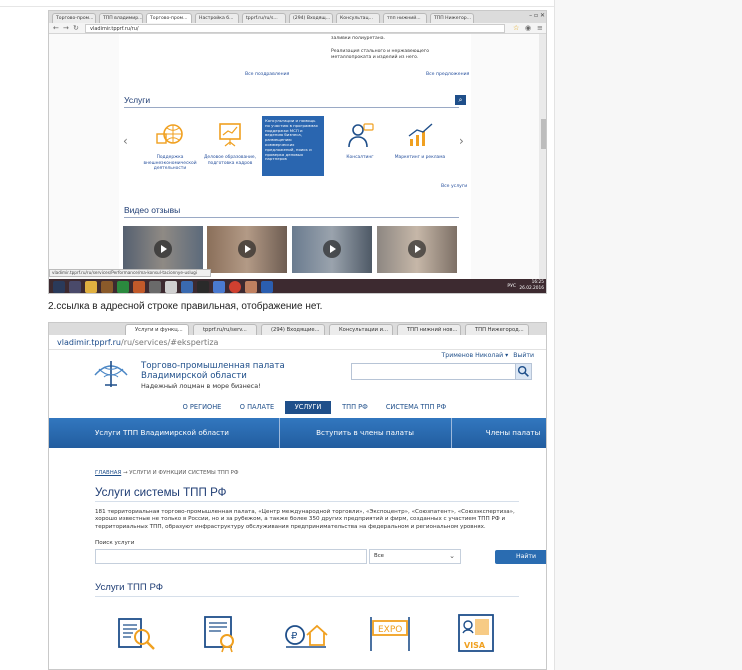 The width and height of the screenshot is (742, 670). I want to click on back-icon: ←, so click(56, 28).